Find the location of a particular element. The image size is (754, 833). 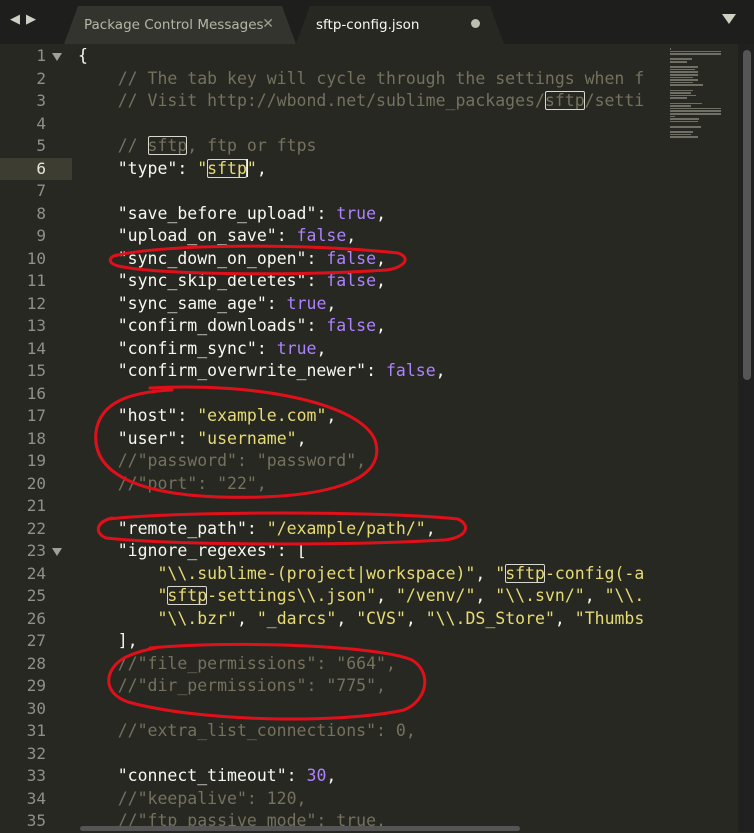

line-number: 16 is located at coordinates (36, 393).